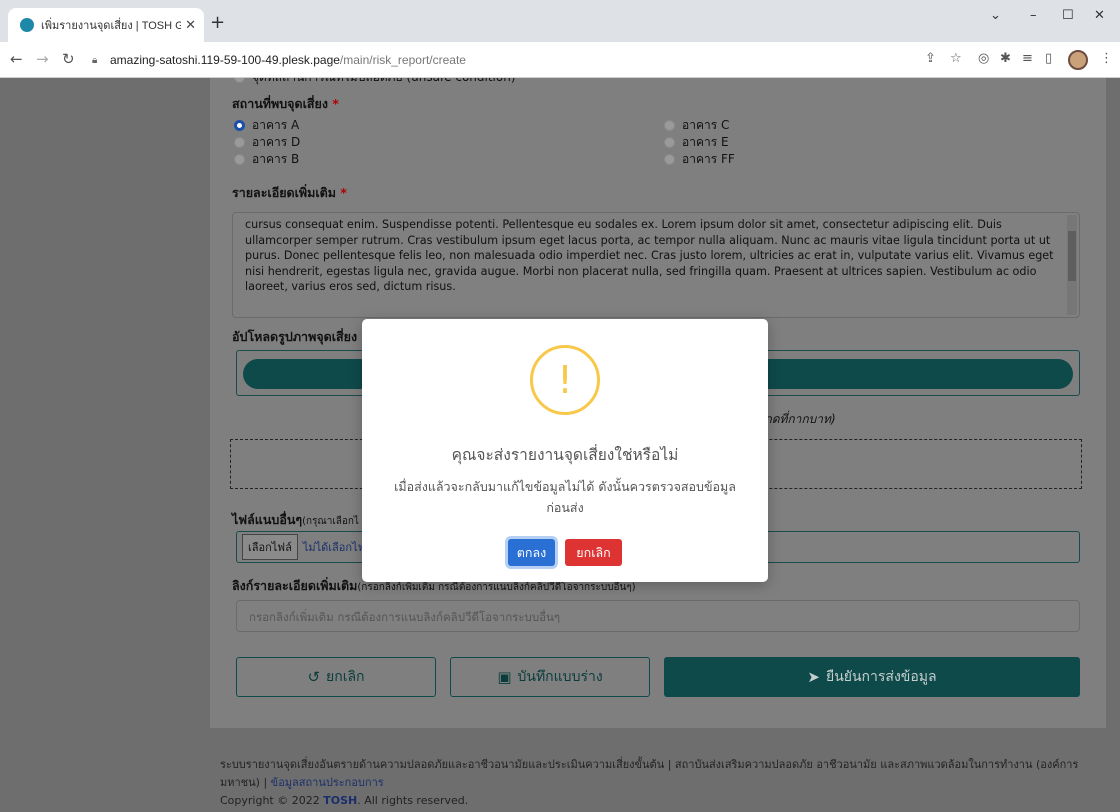 The width and height of the screenshot is (1120, 812). Describe the element at coordinates (872, 677) in the screenshot. I see `submit-button: ➤ ยืนยันการส่งข้อมูล` at that location.